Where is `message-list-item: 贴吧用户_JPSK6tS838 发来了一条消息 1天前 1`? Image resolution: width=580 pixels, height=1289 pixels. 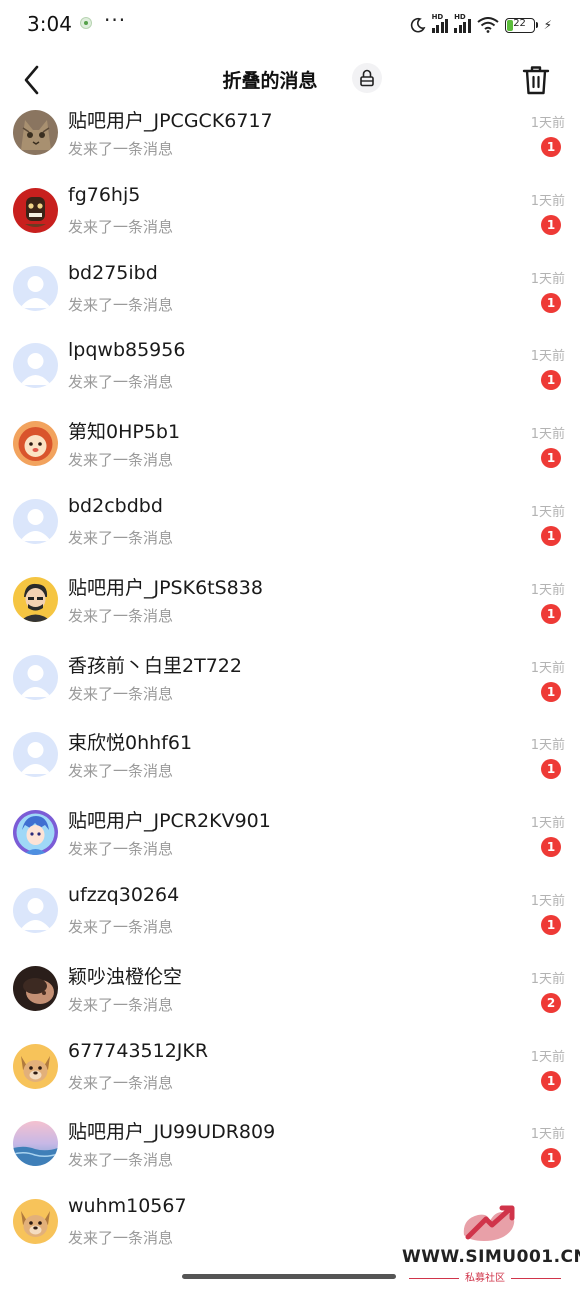
message-list-item: 贴吧用户_JPSK6tS838 发来了一条消息 1天前 1 is located at coordinates (290, 607).